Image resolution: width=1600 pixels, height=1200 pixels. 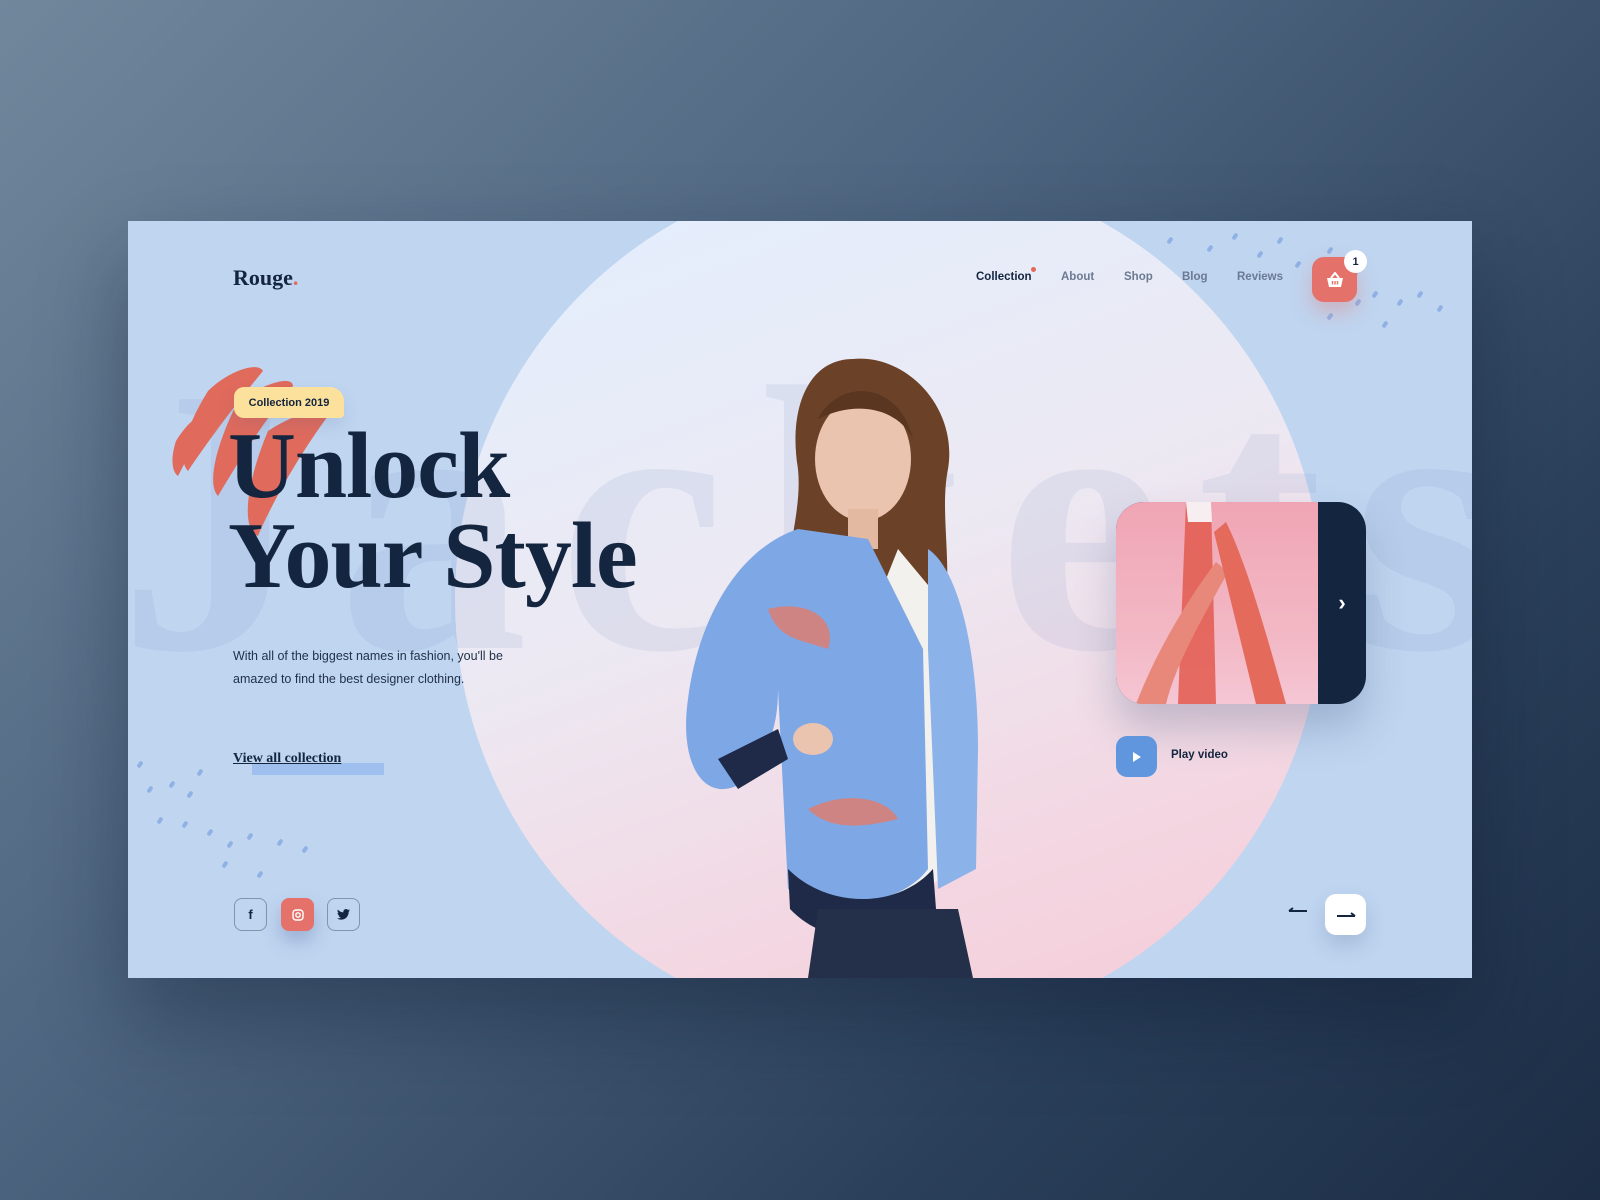 I want to click on nav-blog: Blog, so click(x=1195, y=277).